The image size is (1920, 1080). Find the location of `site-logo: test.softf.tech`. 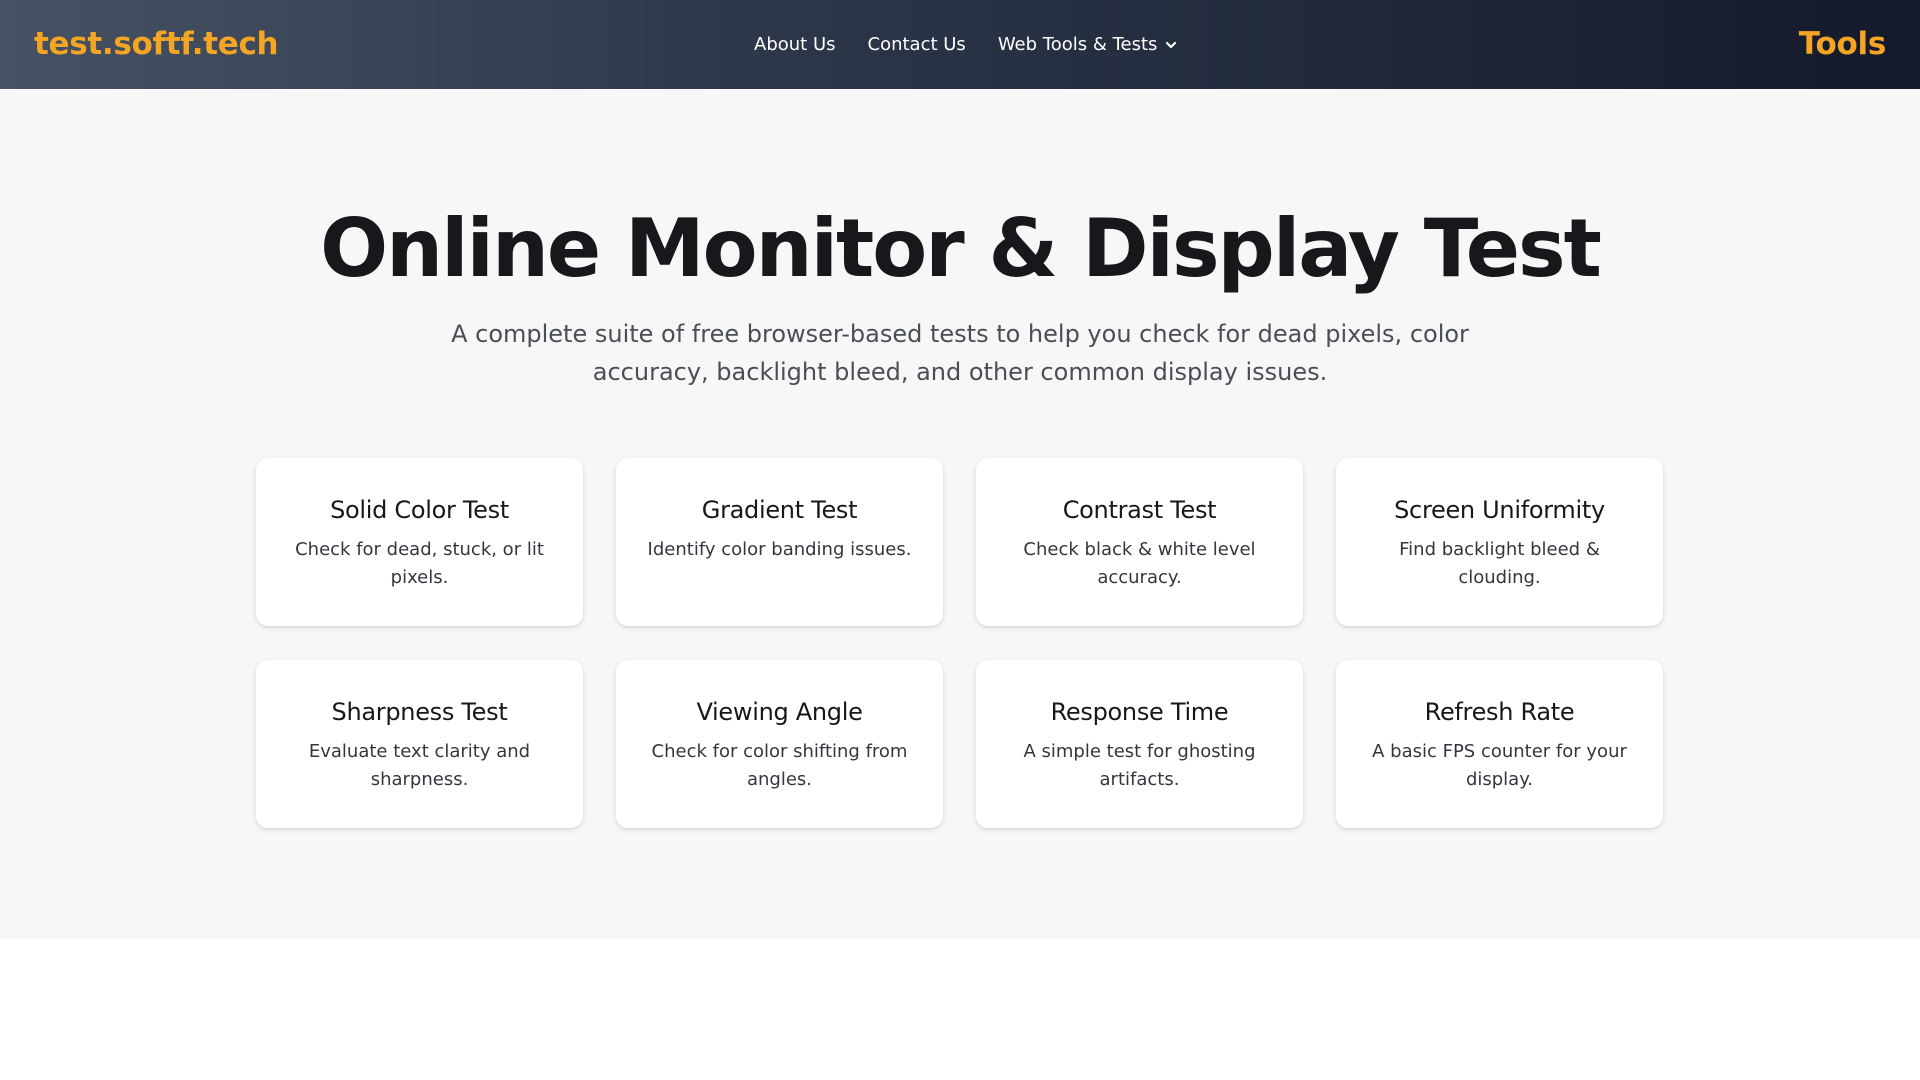

site-logo: test.softf.tech is located at coordinates (156, 44).